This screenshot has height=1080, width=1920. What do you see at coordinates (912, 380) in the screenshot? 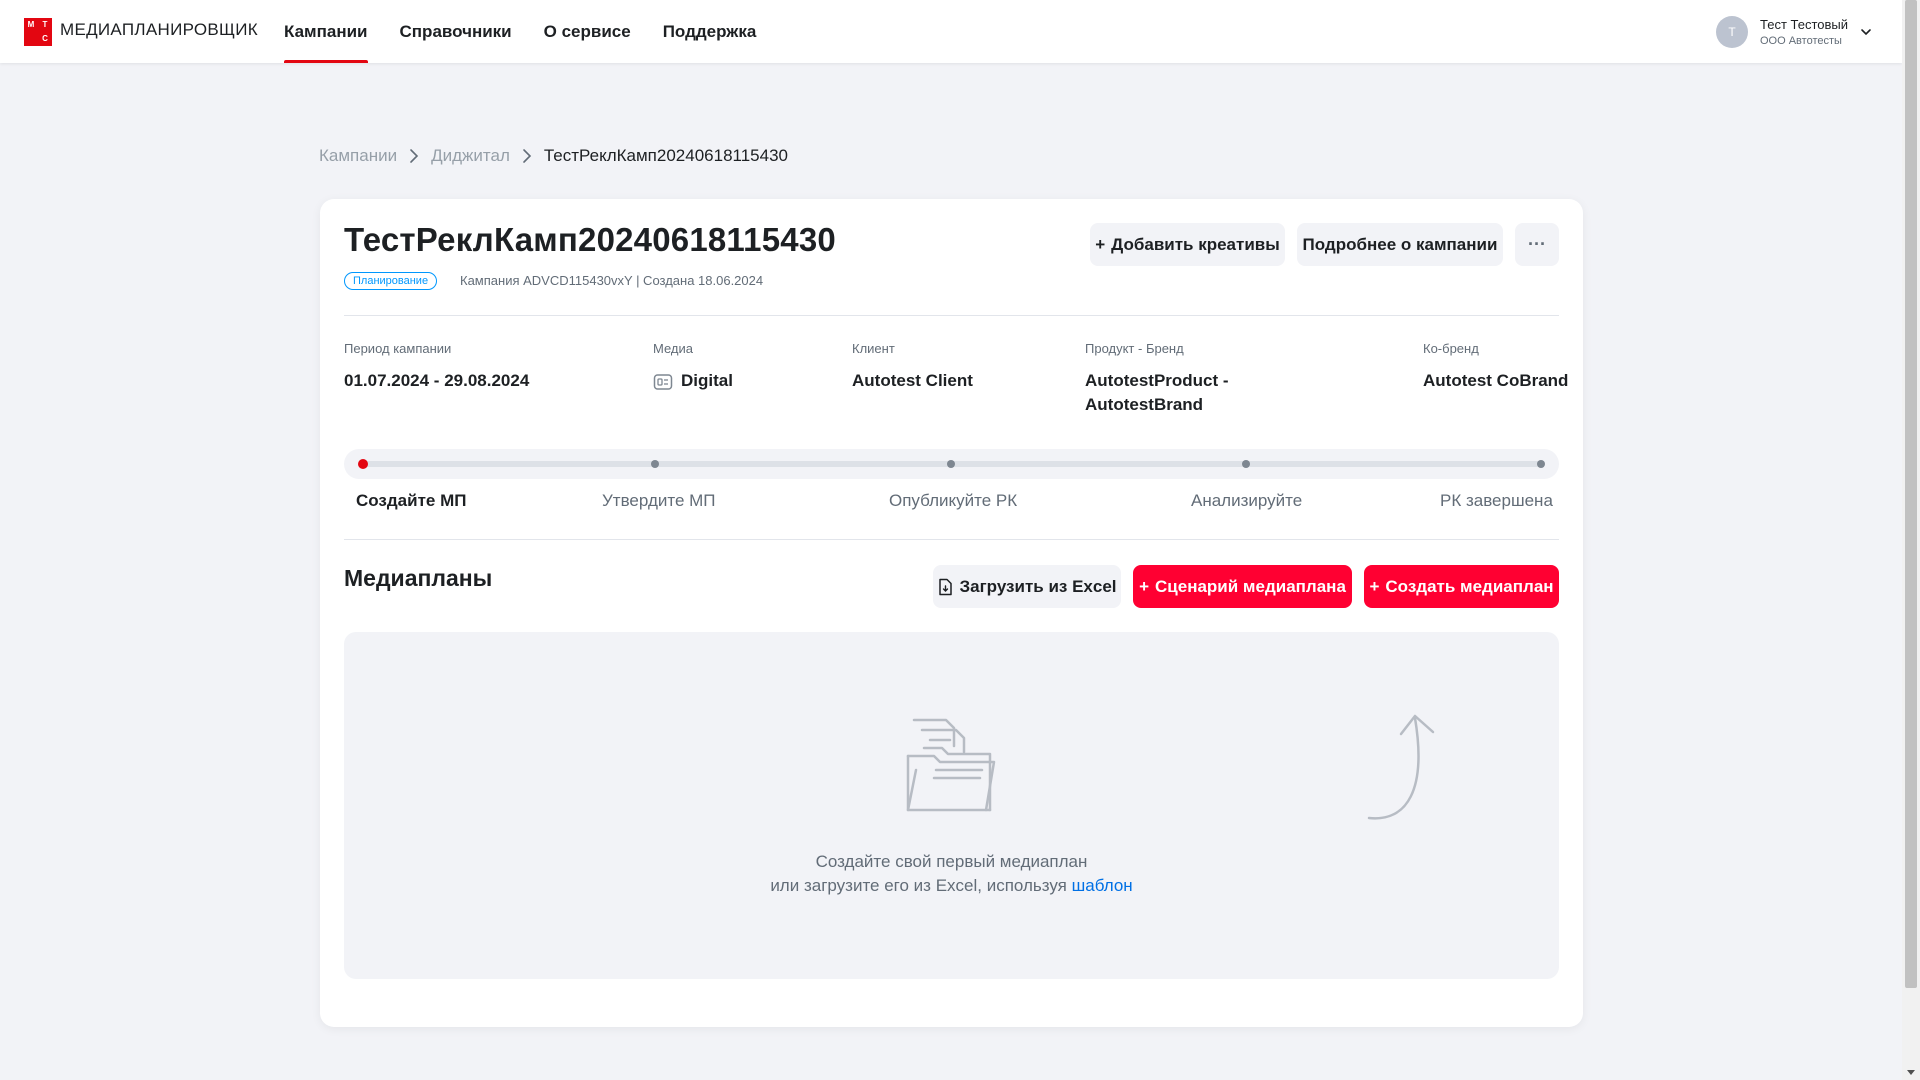
I see `client-value: Autotest Client` at bounding box center [912, 380].